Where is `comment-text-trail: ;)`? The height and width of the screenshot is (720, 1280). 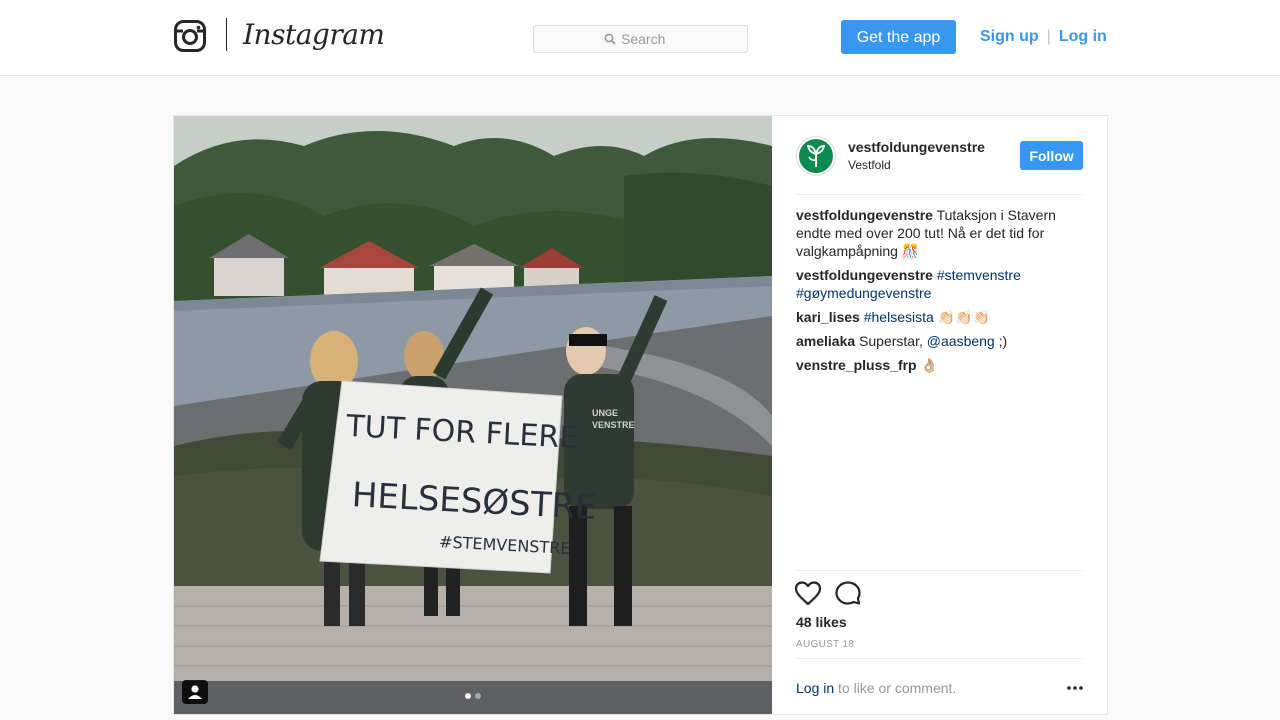 comment-text-trail: ;) is located at coordinates (1003, 341).